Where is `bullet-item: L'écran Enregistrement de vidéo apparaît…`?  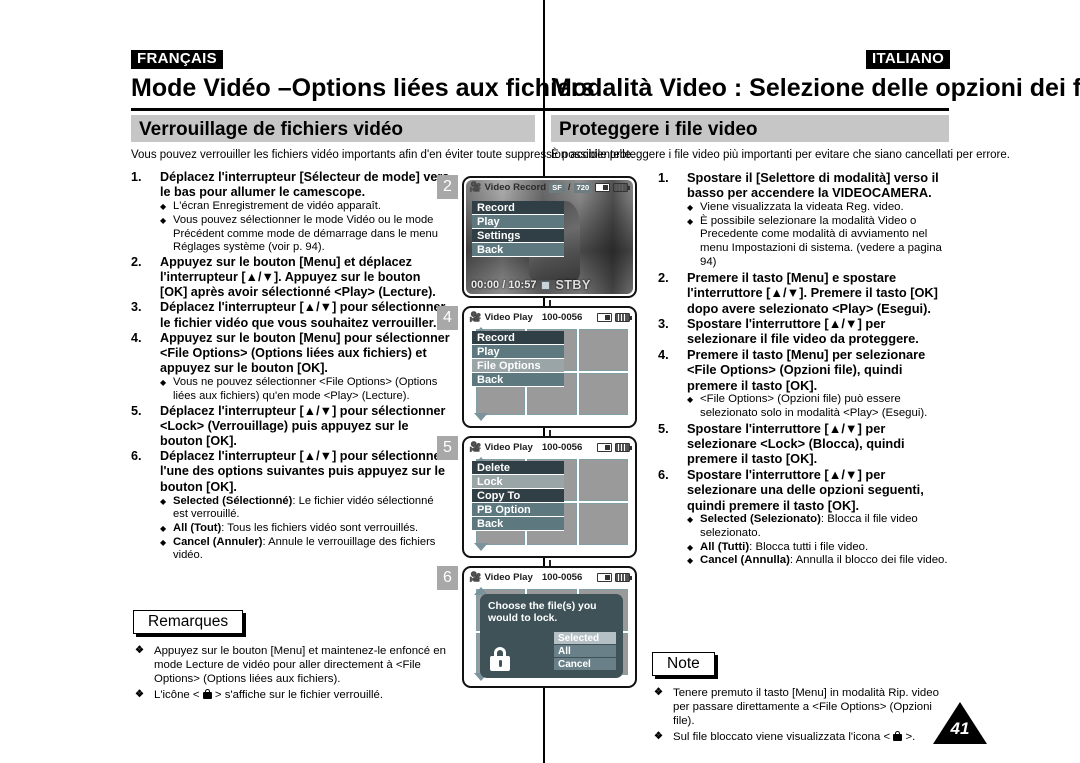 bullet-item: L'écran Enregistrement de vidéo apparaît… is located at coordinates (305, 207).